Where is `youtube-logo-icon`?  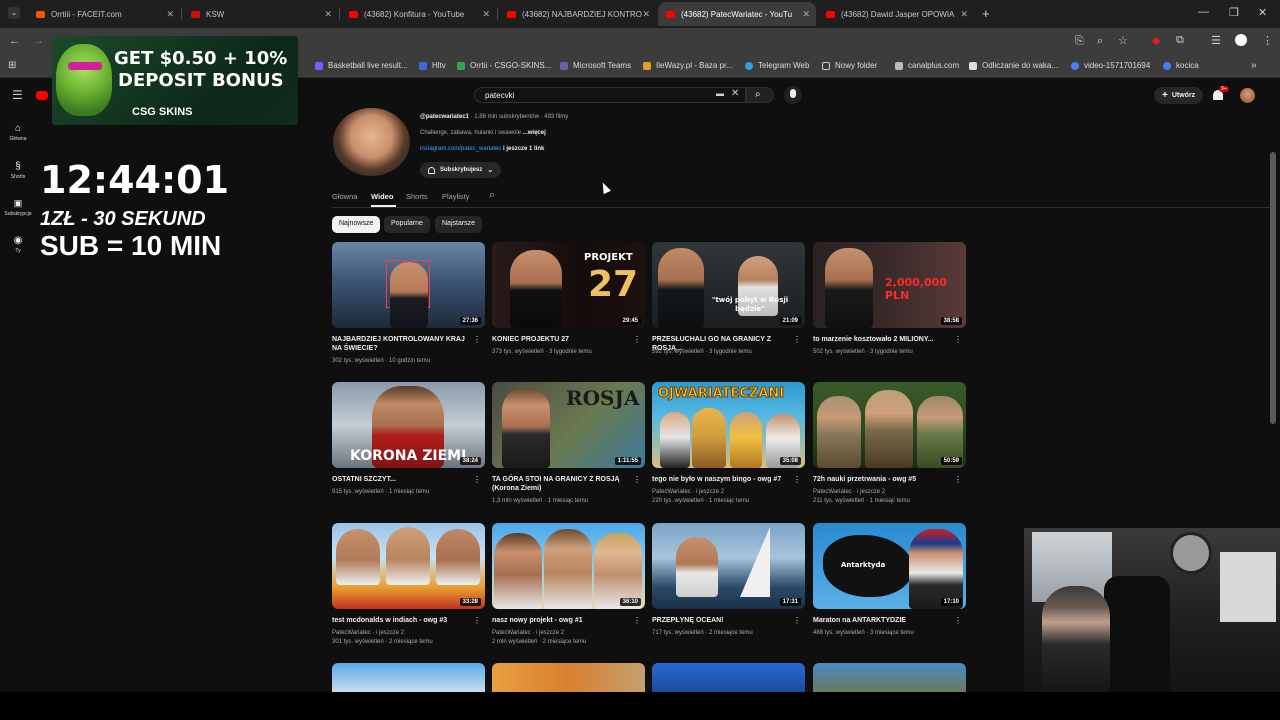 youtube-logo-icon is located at coordinates (42, 95).